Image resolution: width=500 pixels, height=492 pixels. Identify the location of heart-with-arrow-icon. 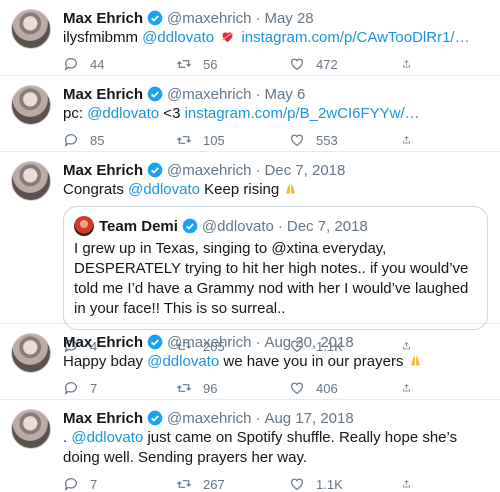
(227, 37).